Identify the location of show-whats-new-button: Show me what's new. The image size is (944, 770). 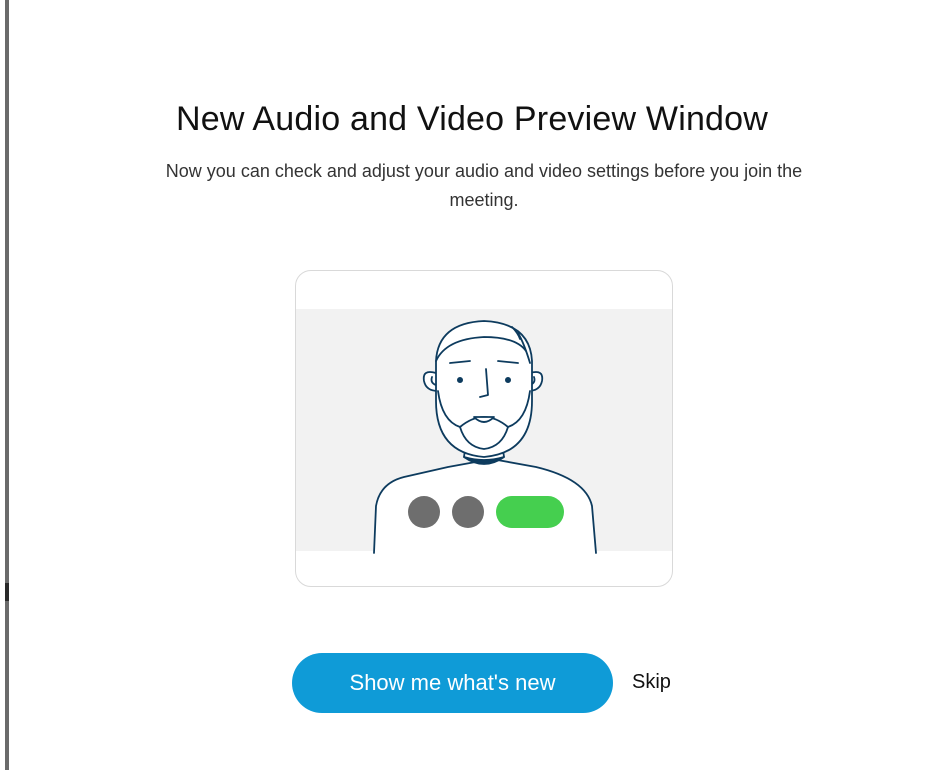
(452, 683).